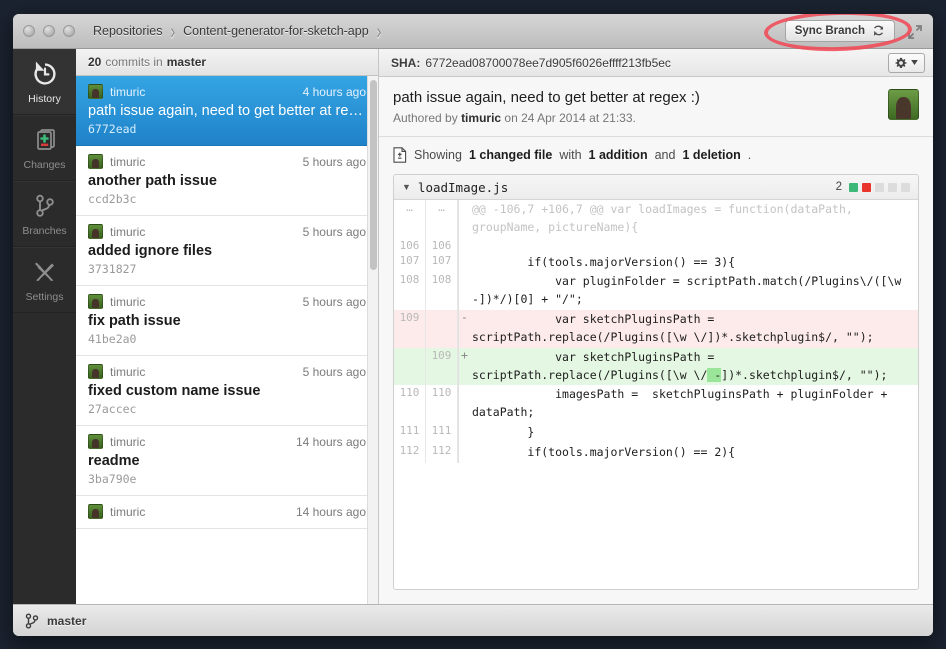 This screenshot has width=946, height=649. Describe the element at coordinates (127, 31) in the screenshot. I see `breadcrumb-repositories: Repositories` at that location.